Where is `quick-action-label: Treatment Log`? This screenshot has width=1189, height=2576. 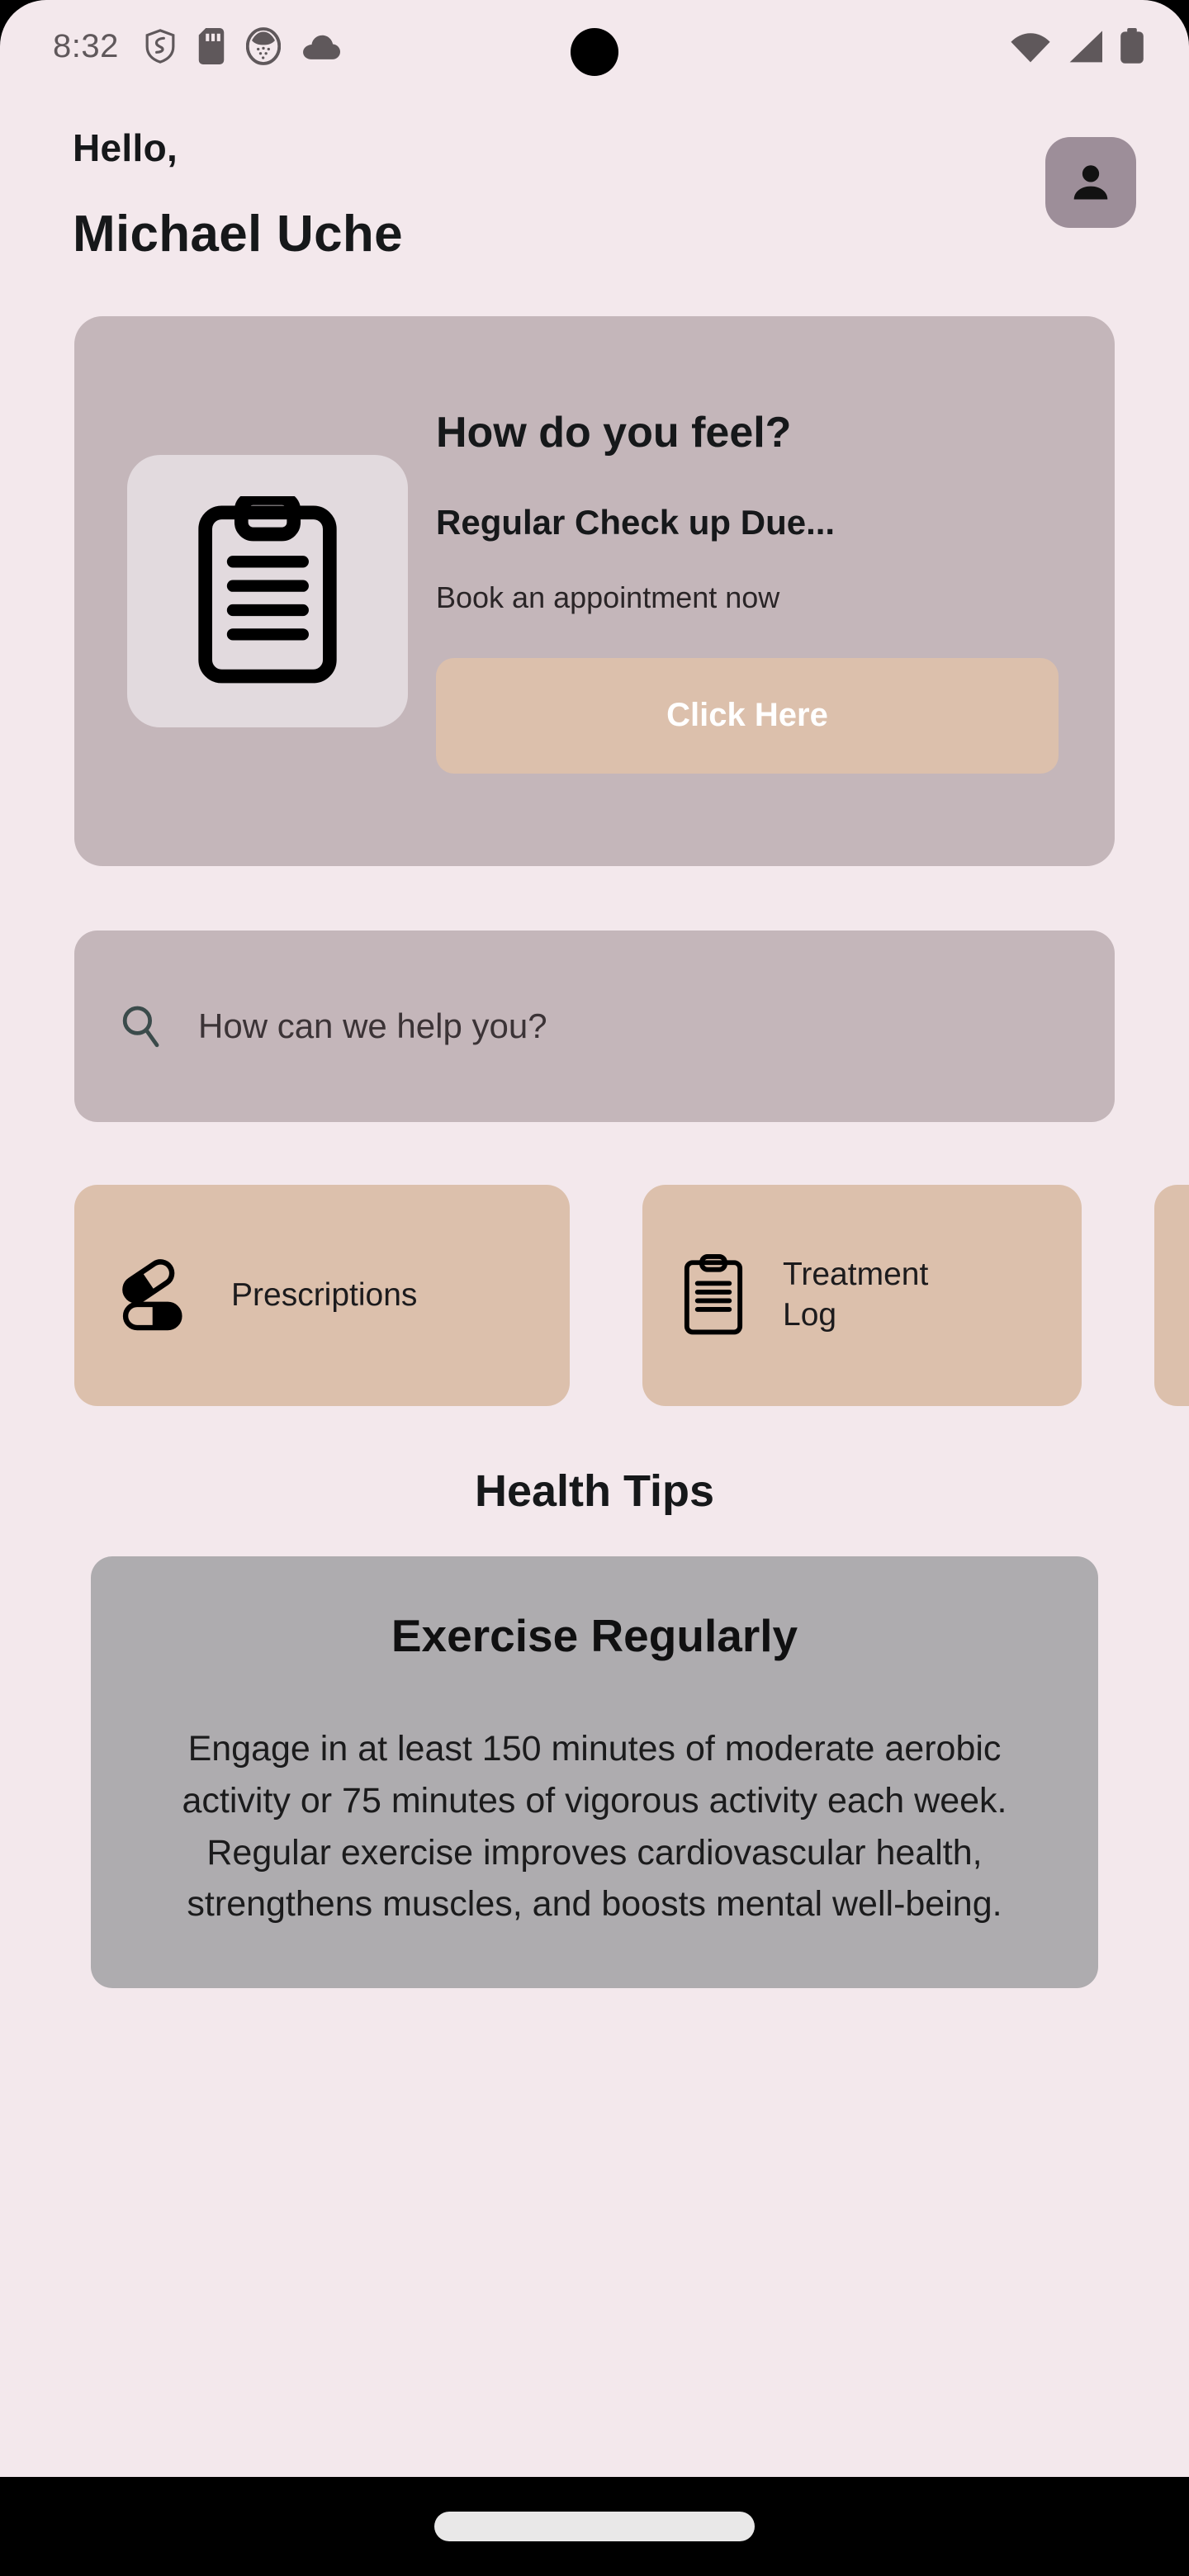 quick-action-label: Treatment Log is located at coordinates (856, 1295).